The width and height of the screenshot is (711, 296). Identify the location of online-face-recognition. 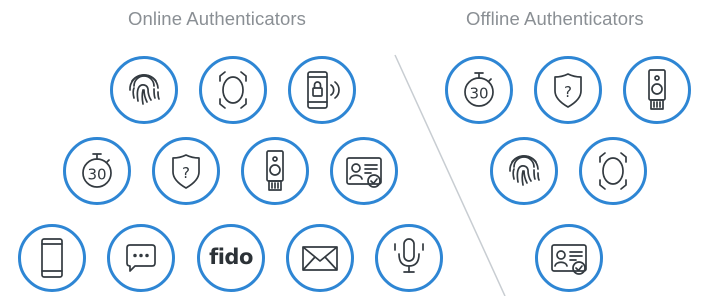
(233, 90).